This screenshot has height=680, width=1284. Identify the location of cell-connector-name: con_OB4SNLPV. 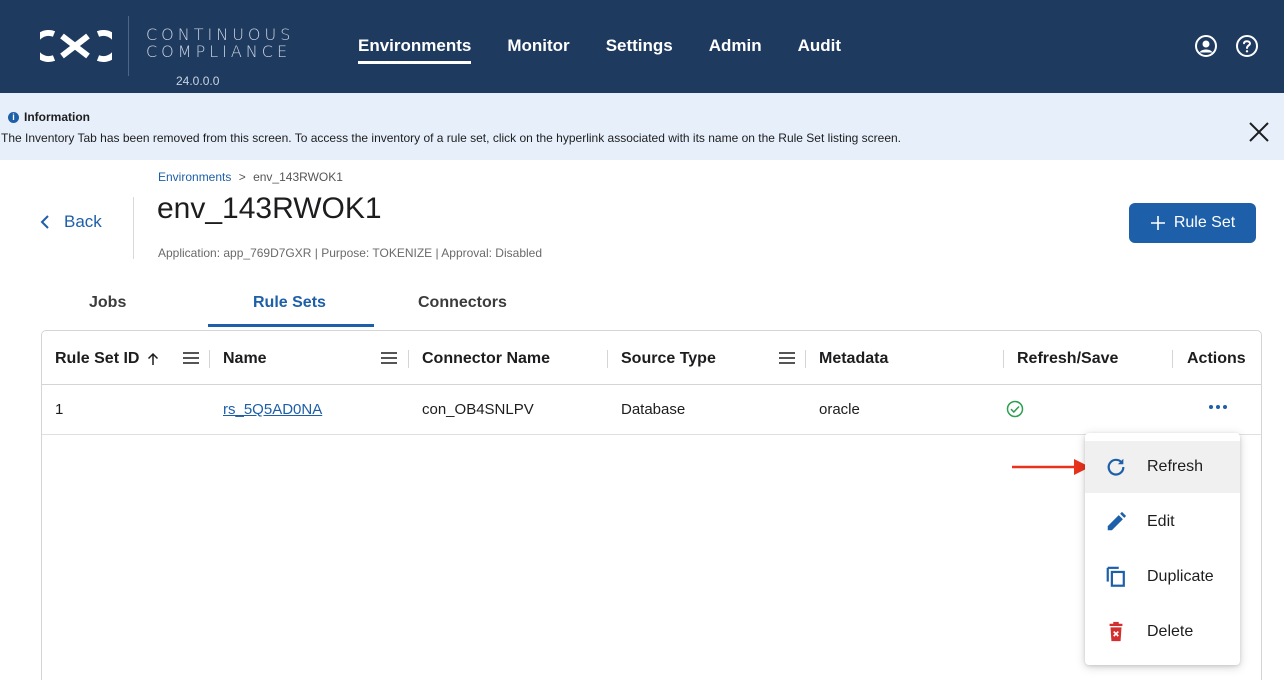
(478, 409).